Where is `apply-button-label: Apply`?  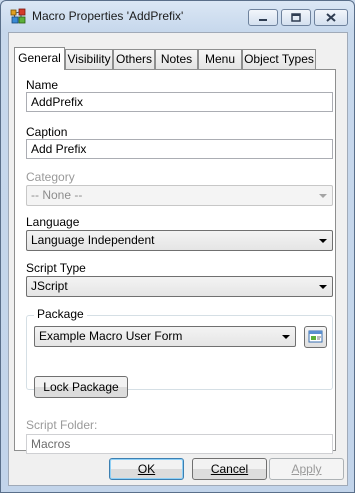 apply-button-label: Apply is located at coordinates (306, 469).